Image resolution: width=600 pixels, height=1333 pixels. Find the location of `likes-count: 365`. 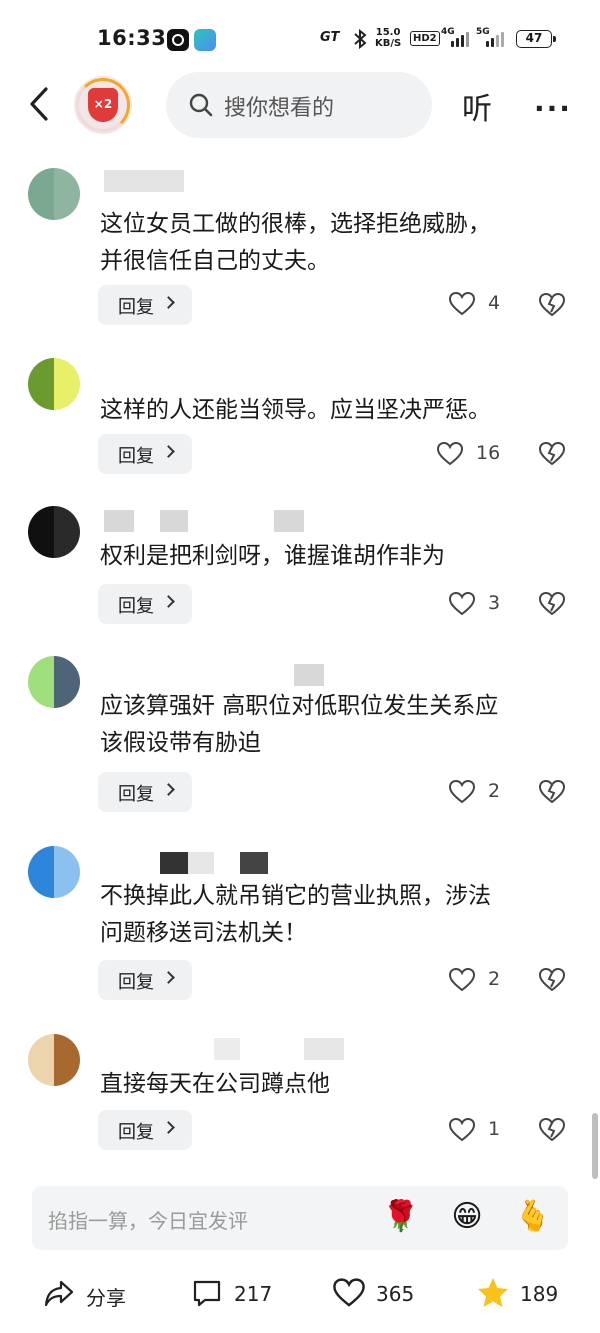

likes-count: 365 is located at coordinates (395, 1294).